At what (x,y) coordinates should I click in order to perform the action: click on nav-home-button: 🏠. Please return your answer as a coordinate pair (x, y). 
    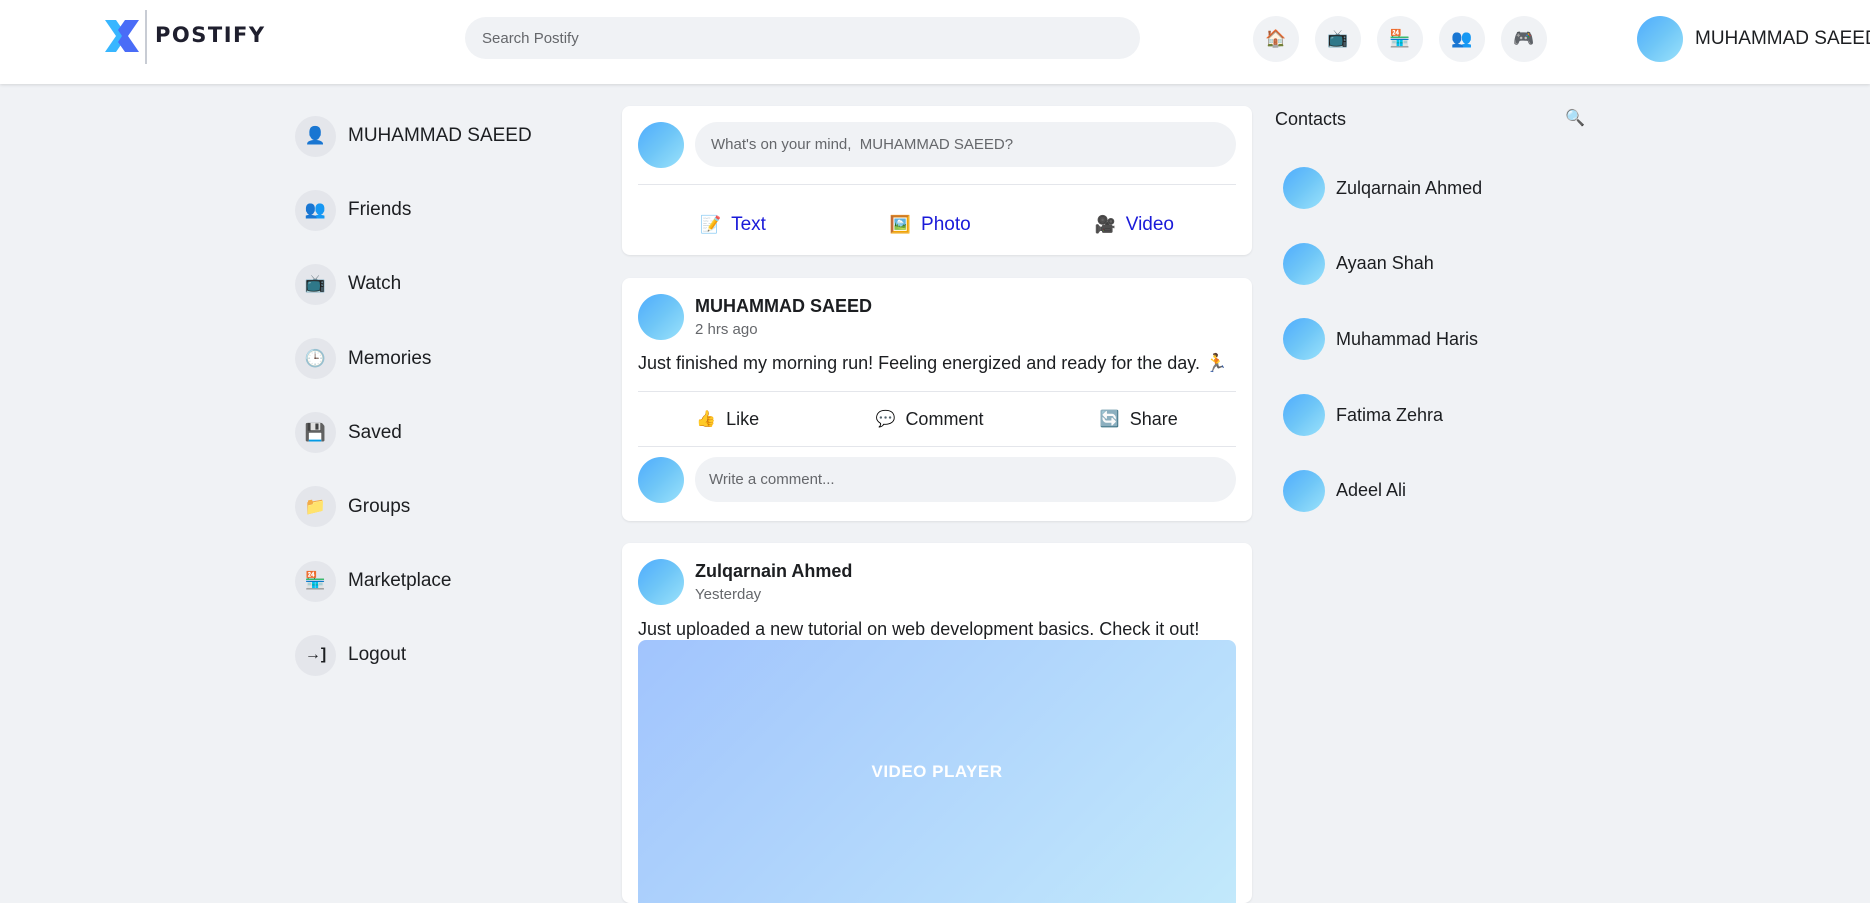
    Looking at the image, I should click on (1276, 39).